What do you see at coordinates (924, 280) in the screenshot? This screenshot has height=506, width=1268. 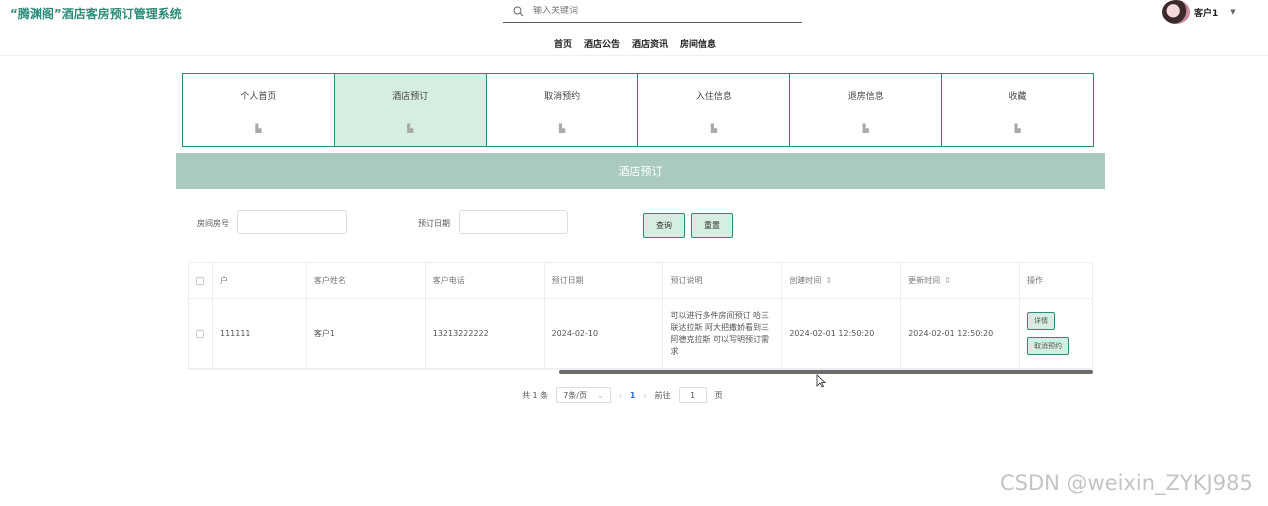 I see `col-updated-label: 更新时间` at bounding box center [924, 280].